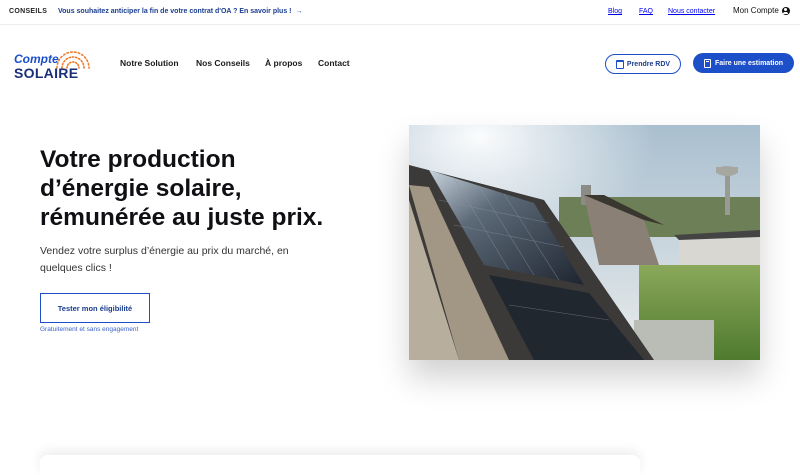 This screenshot has width=800, height=475. I want to click on calculator-icon, so click(707, 63).